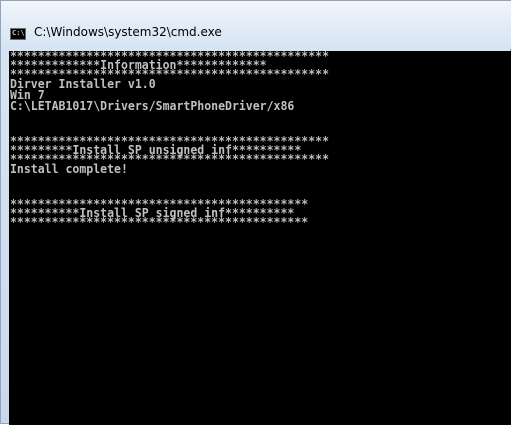 This screenshot has height=425, width=511. I want to click on window-title: C:\Windows\system32\cmd.exe, so click(128, 32).